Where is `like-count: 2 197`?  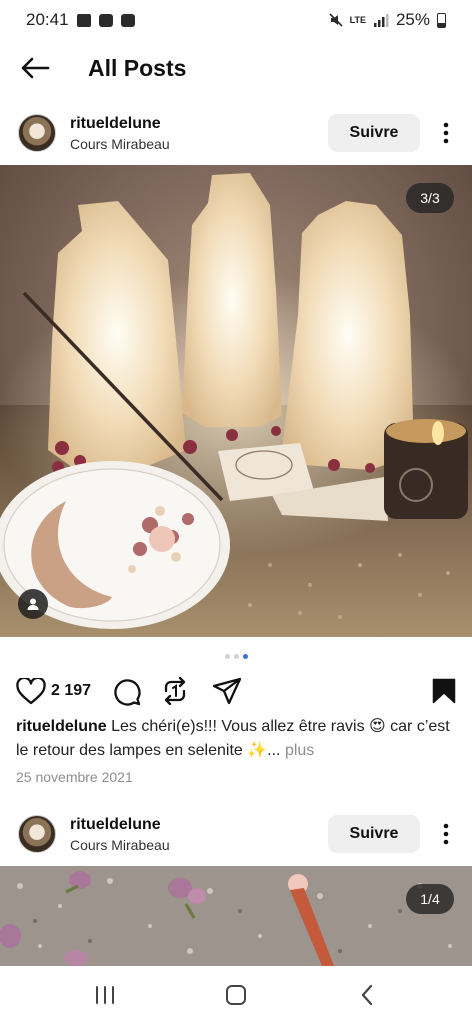 like-count: 2 197 is located at coordinates (71, 691).